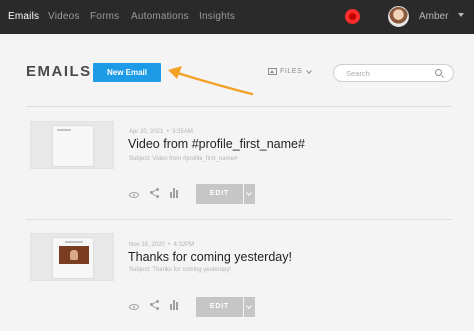 The width and height of the screenshot is (474, 331). I want to click on email-timestamp: Apr 20, 2021 • 3:35AM, so click(161, 132).